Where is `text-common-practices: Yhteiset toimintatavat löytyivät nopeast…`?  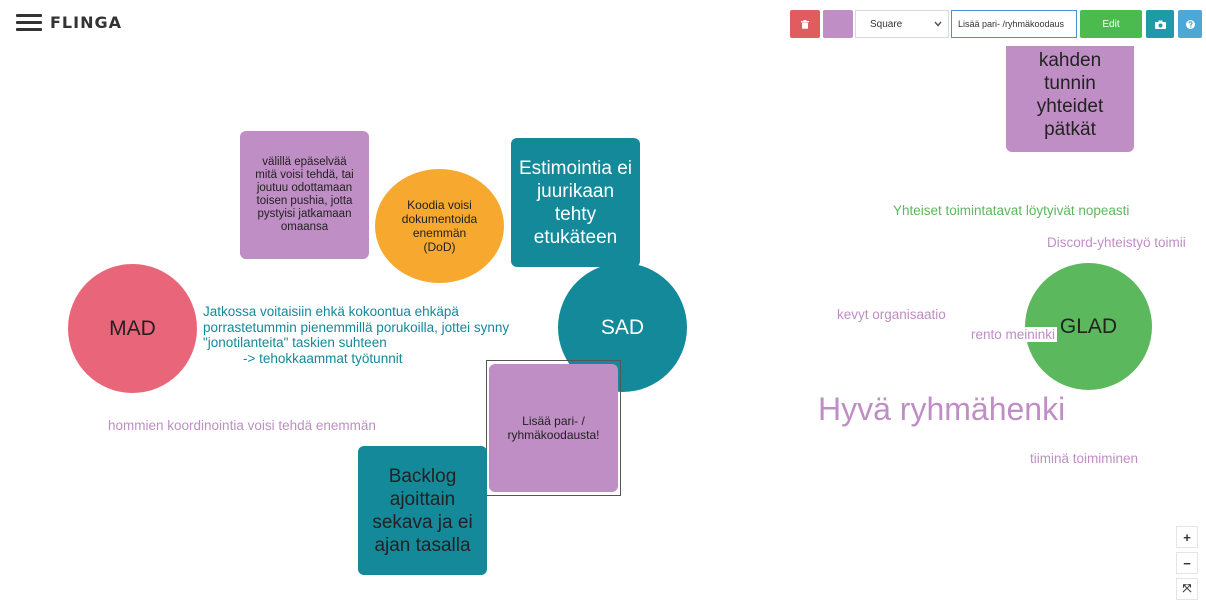
text-common-practices: Yhteiset toimintatavat löytyivät nopeast… is located at coordinates (1011, 210).